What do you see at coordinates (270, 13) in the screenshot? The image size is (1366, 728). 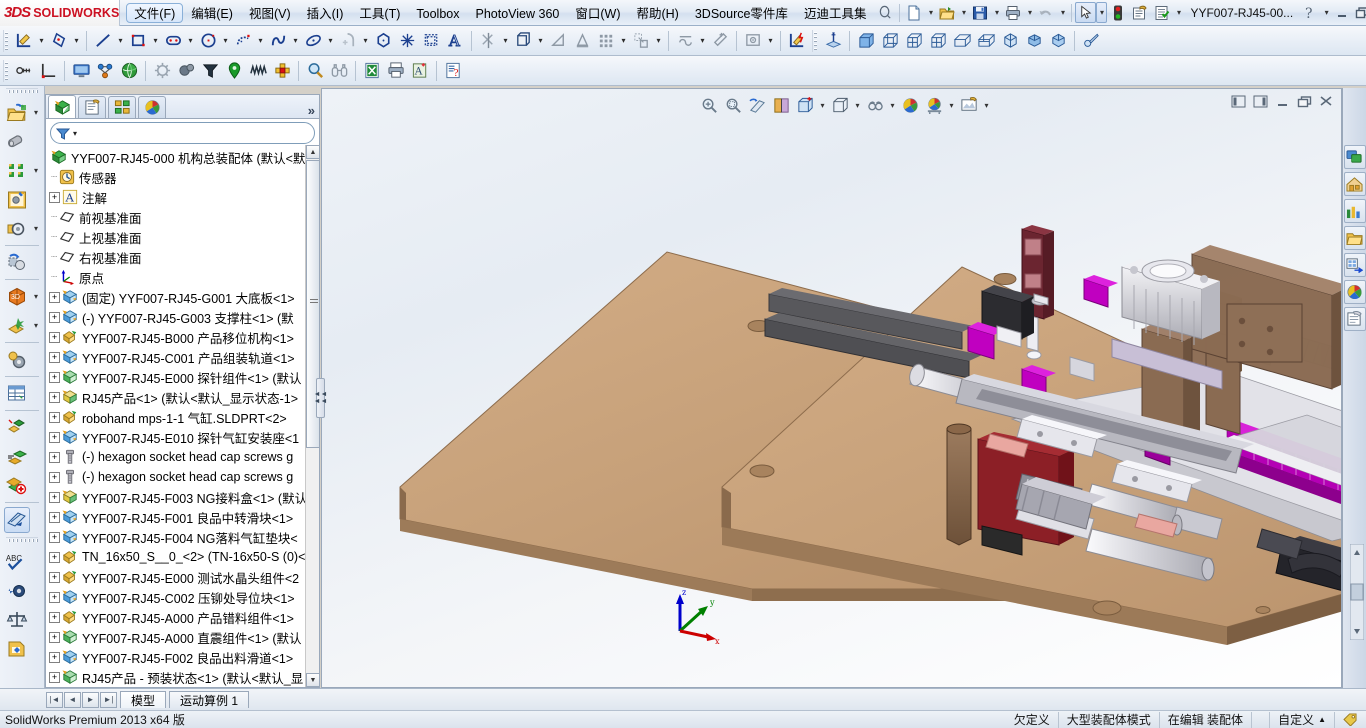 I see `menu-view: 视图(V)` at bounding box center [270, 13].